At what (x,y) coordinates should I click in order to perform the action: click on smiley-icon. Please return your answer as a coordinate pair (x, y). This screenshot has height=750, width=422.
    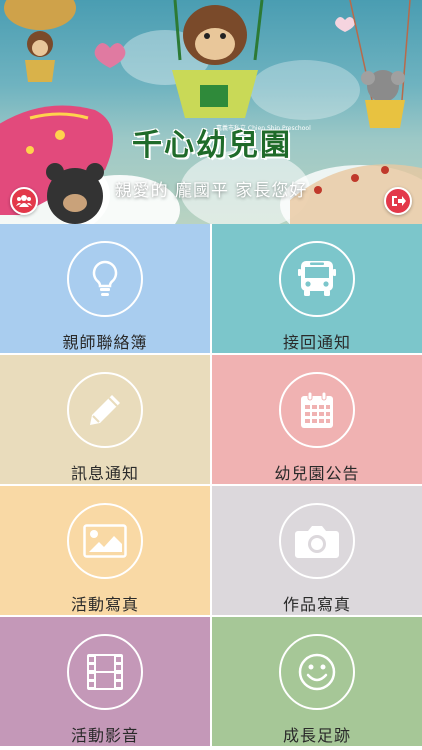
    Looking at the image, I should click on (317, 672).